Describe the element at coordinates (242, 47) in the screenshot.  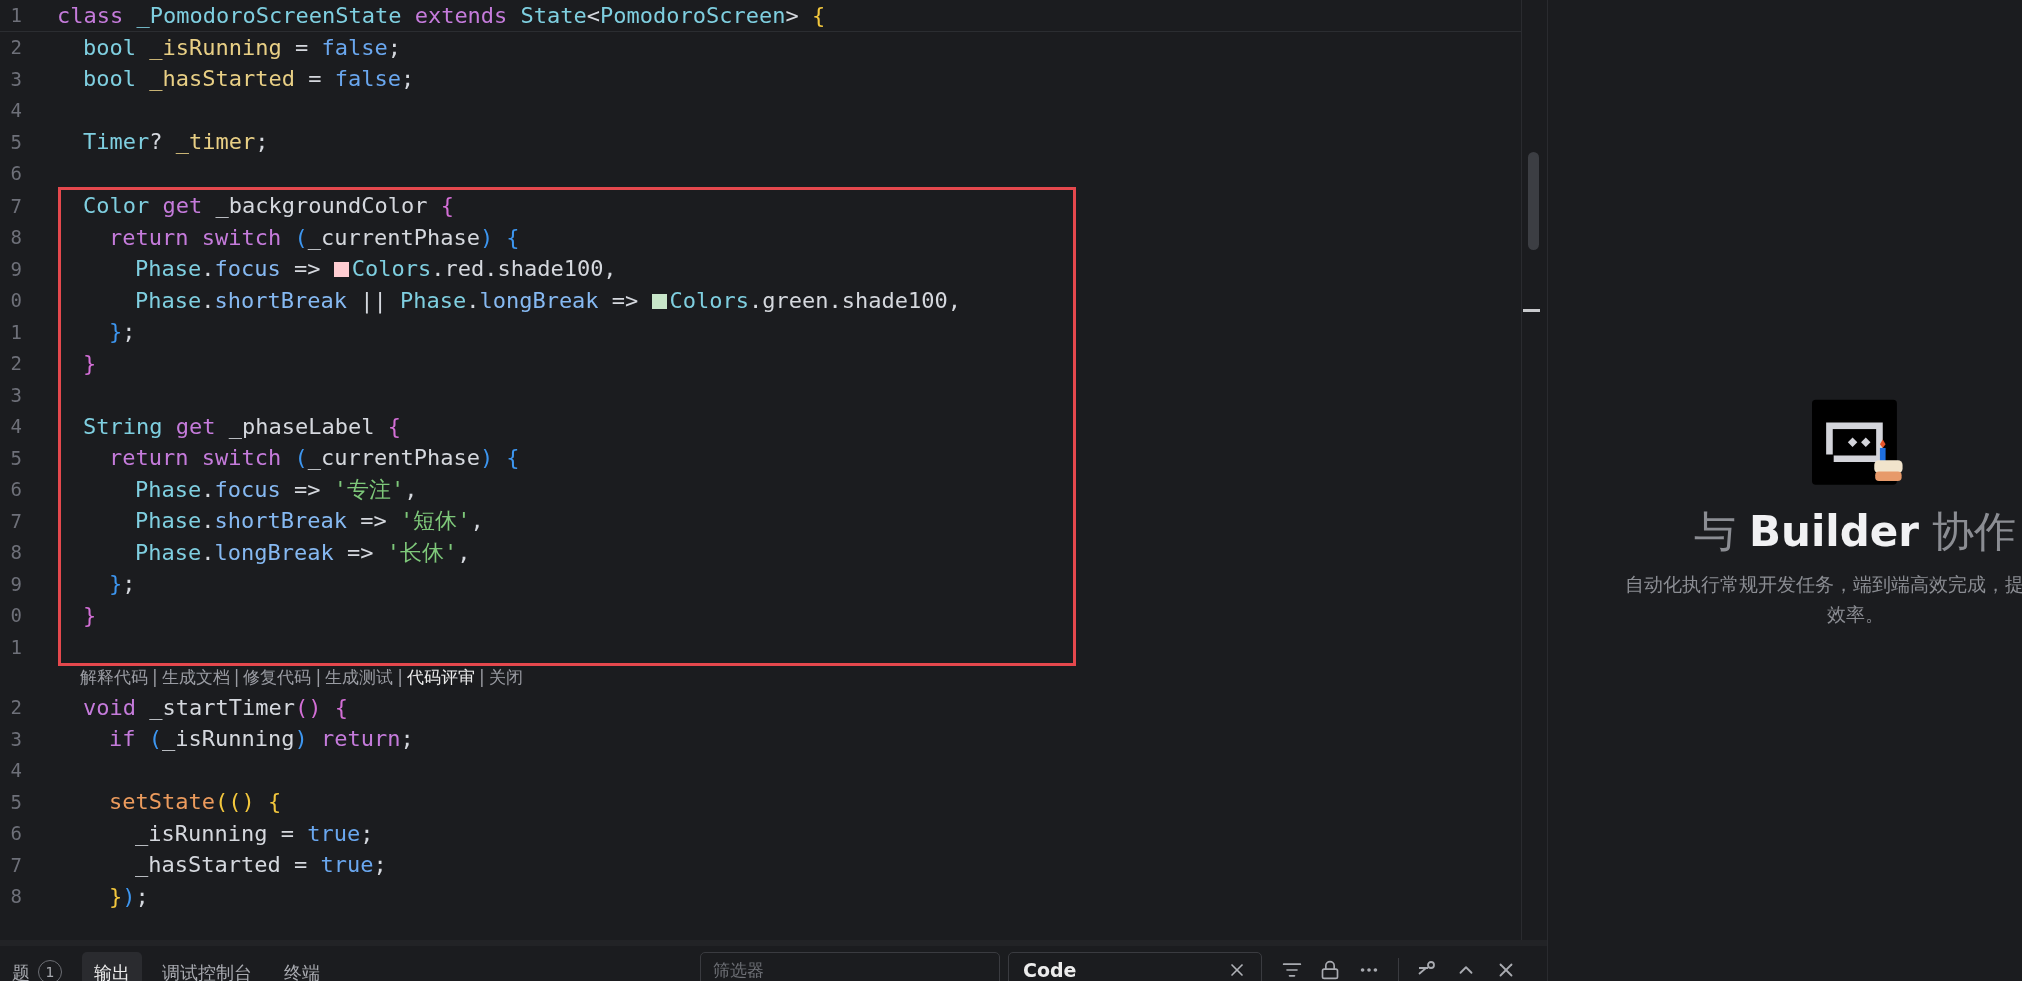
I see `code-line: bool _isRunning = false;` at that location.